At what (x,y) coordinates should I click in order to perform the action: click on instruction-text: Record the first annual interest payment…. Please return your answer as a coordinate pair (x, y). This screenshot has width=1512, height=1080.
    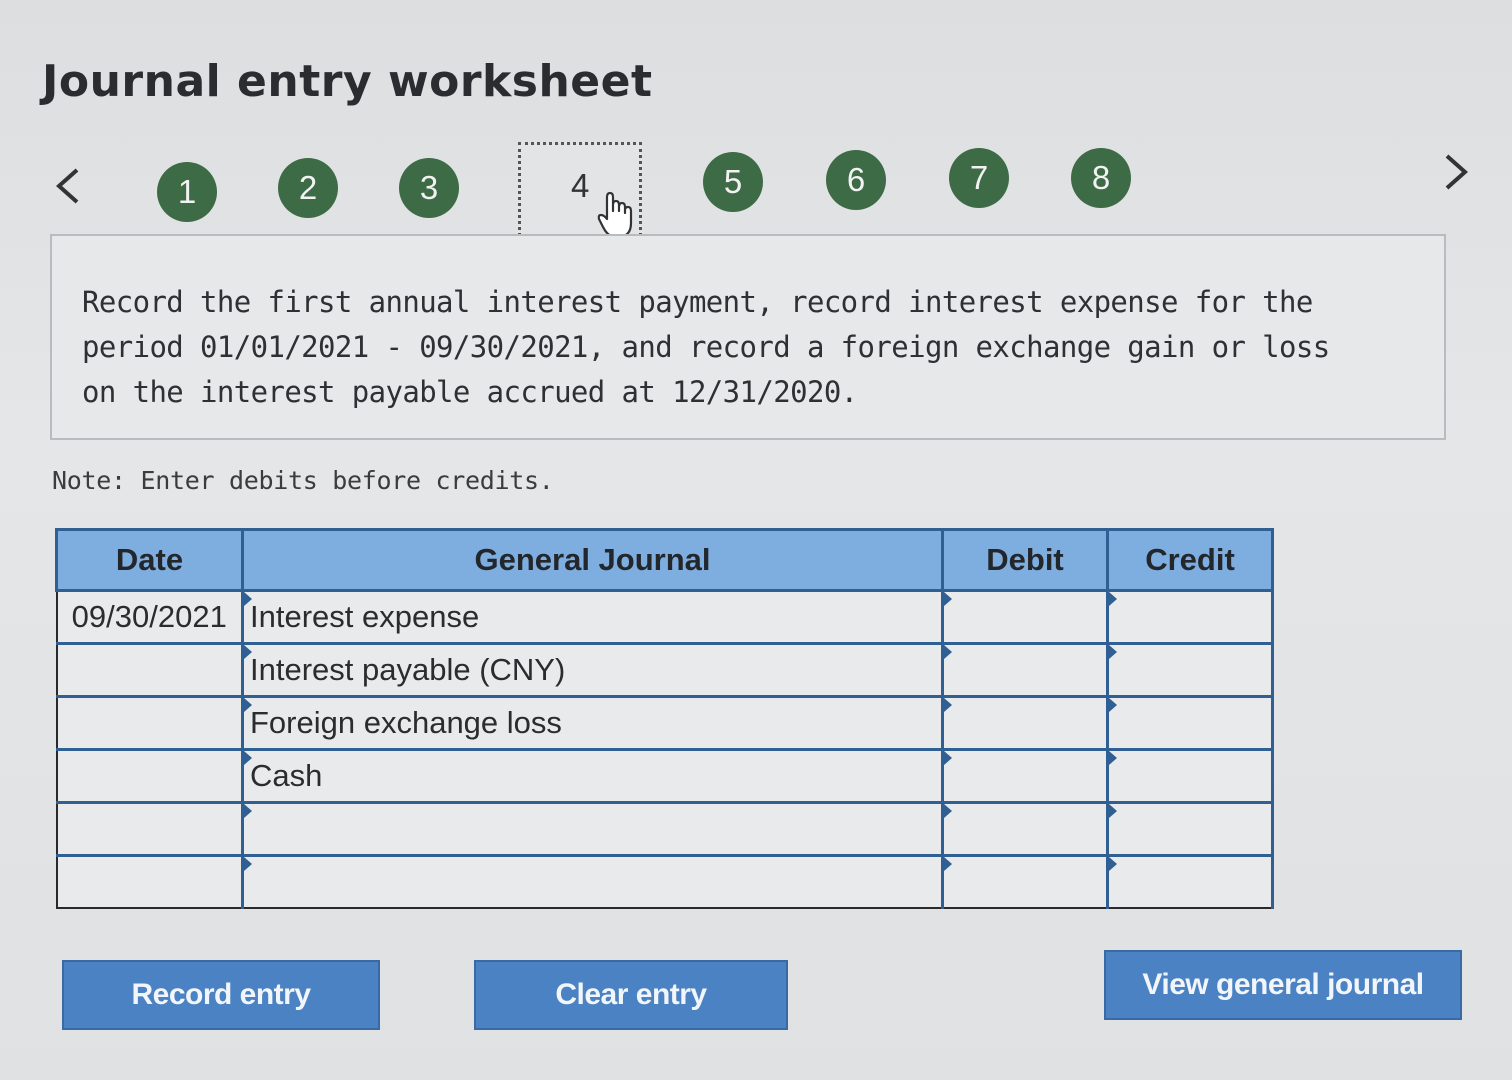
    Looking at the image, I should click on (706, 347).